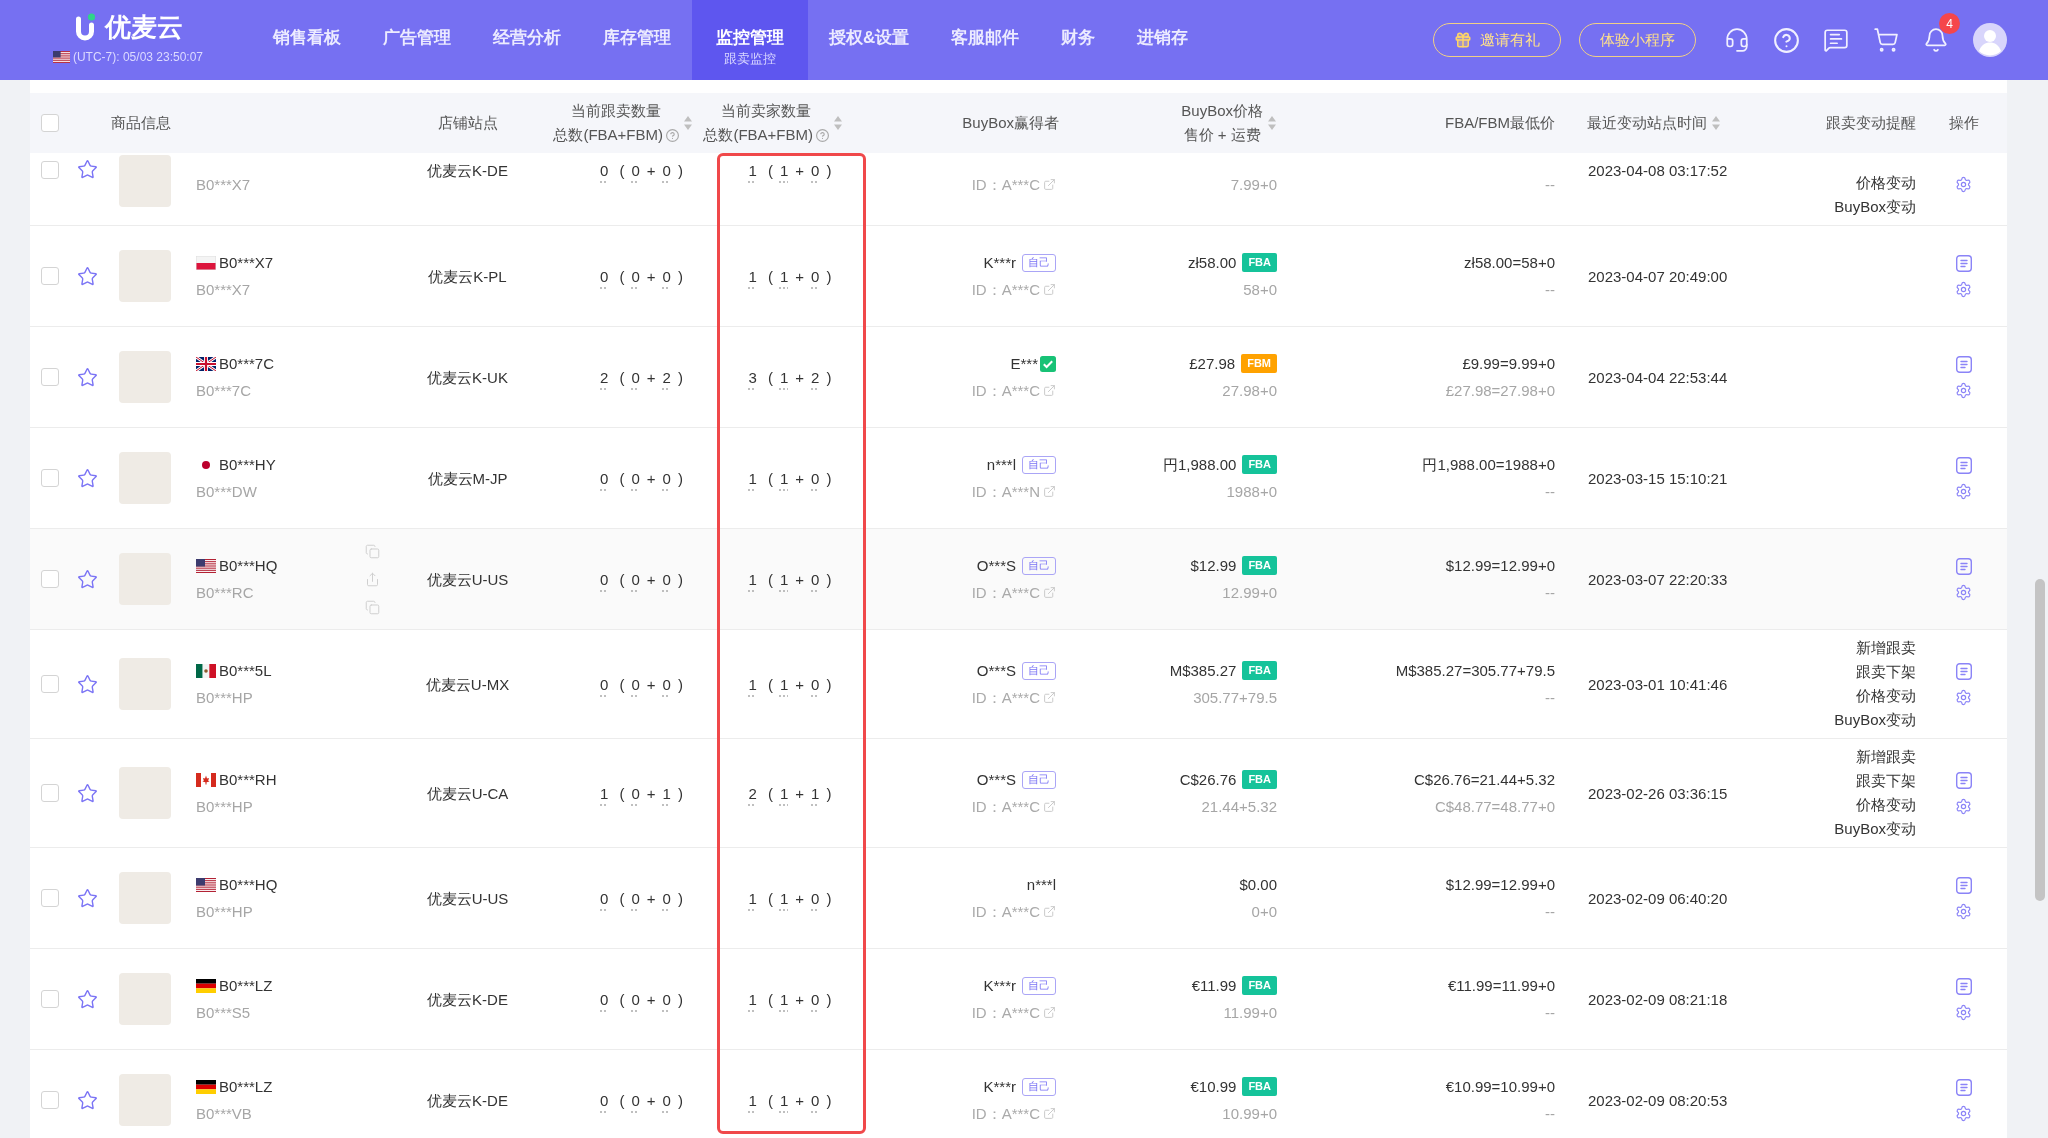 This screenshot has width=2048, height=1138. What do you see at coordinates (985, 40) in the screenshot?
I see `nav-tab: 客服邮件` at bounding box center [985, 40].